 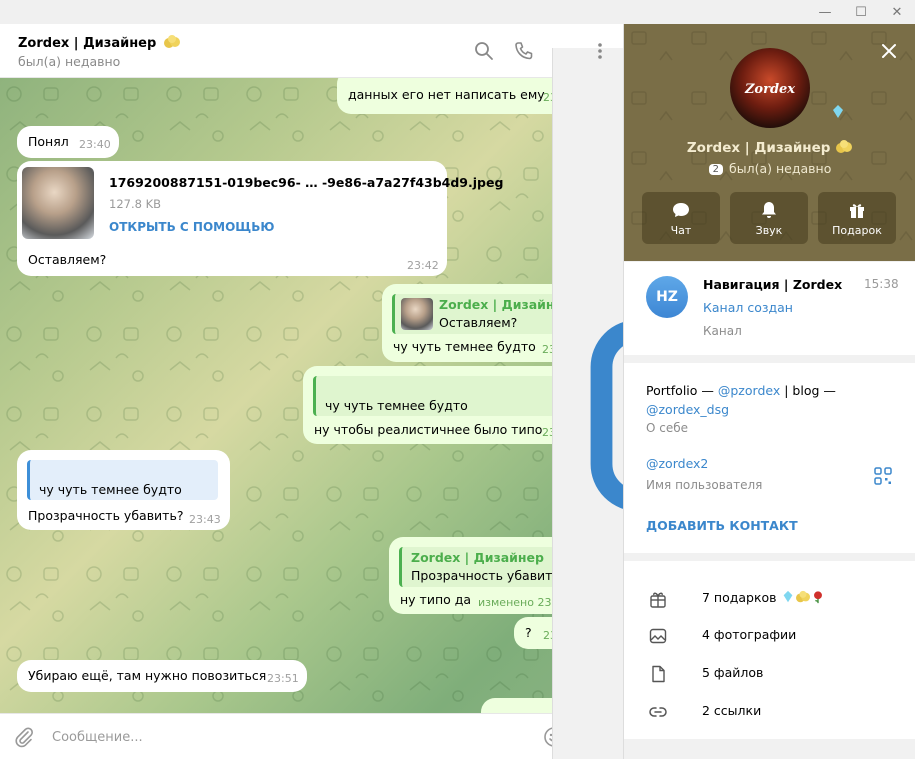 I want to click on add-contact-button: ДОБАВИТЬ КОНТАКТ, so click(x=722, y=525).